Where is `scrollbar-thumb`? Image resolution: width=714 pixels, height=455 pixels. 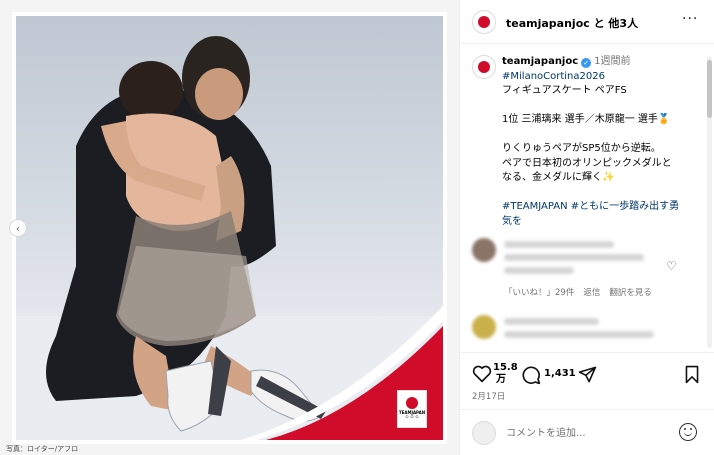
scrollbar-thumb is located at coordinates (709, 89).